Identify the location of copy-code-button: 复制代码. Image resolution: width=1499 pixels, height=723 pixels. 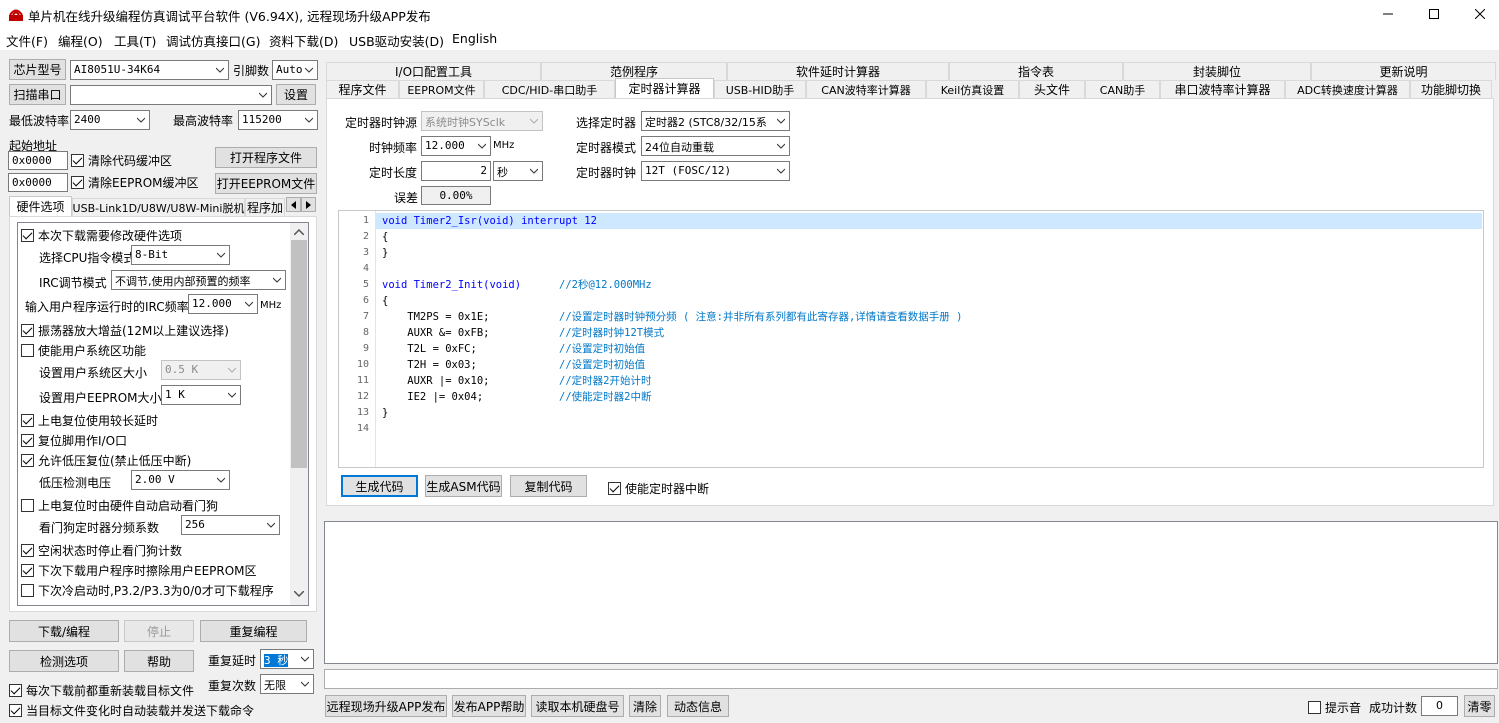
(548, 486).